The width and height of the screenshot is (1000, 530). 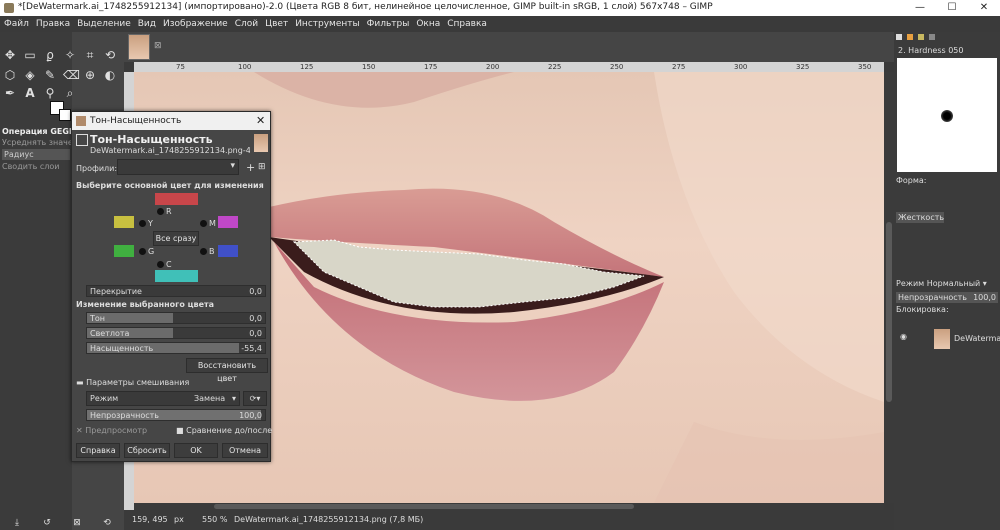 What do you see at coordinates (176, 276) in the screenshot?
I see `swatch-c` at bounding box center [176, 276].